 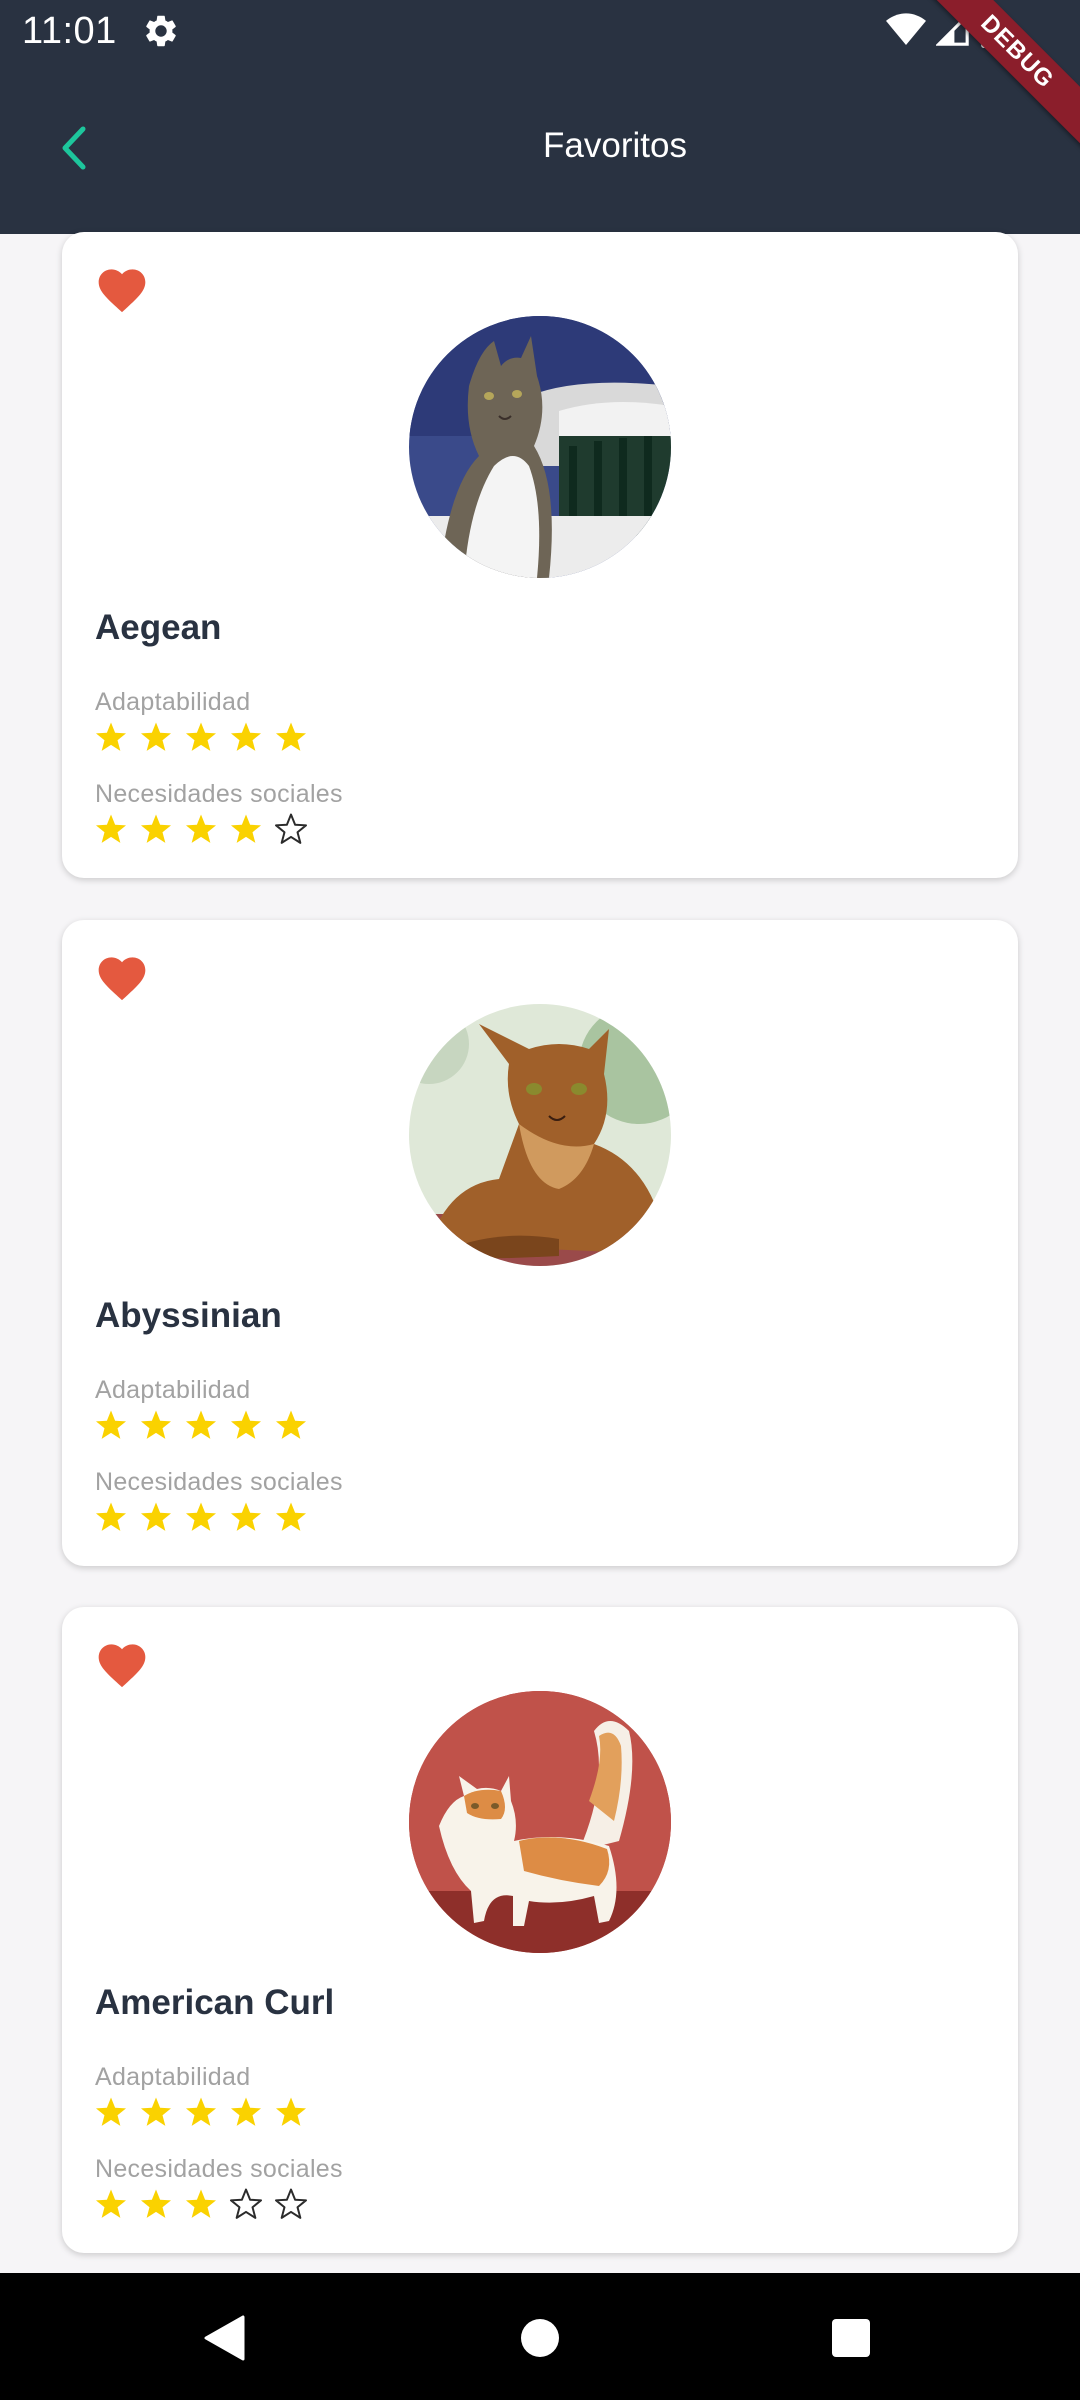 I want to click on settings-icon, so click(x=161, y=31).